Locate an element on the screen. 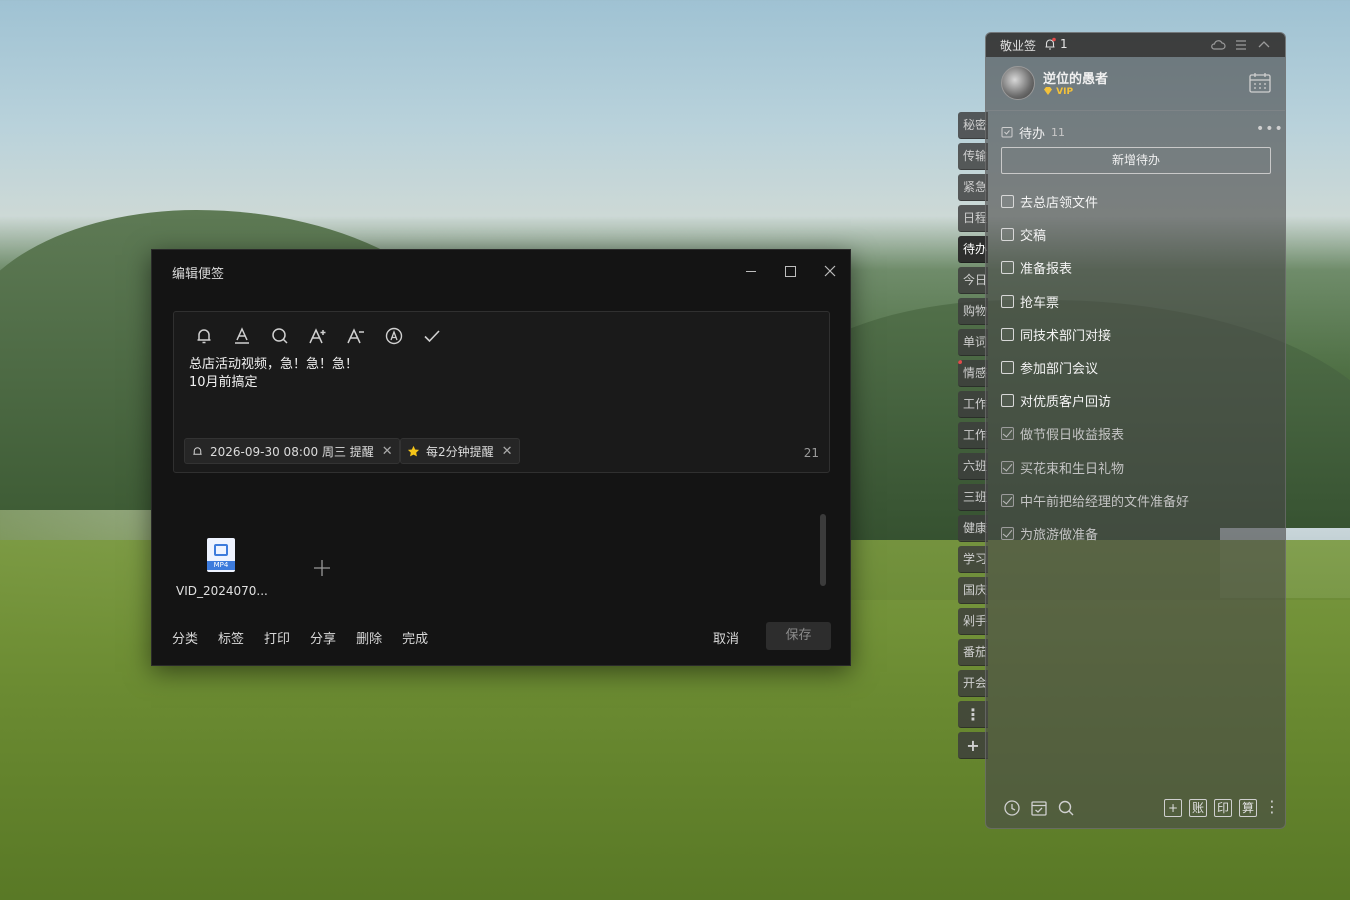 The height and width of the screenshot is (900, 1350). account-book-button: 账 is located at coordinates (1198, 808).